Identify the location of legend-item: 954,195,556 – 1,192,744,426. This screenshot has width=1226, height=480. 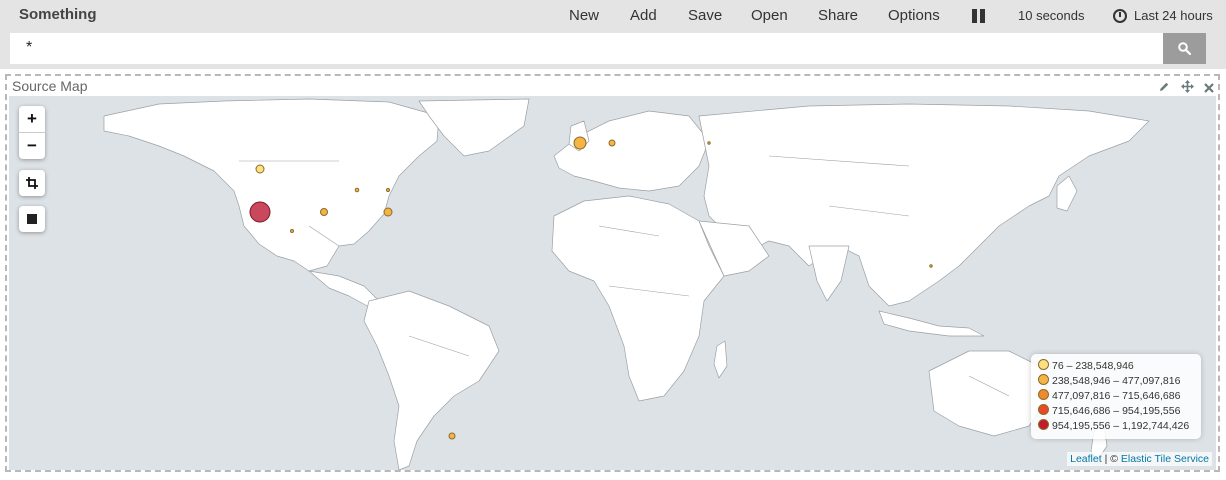
(1116, 426).